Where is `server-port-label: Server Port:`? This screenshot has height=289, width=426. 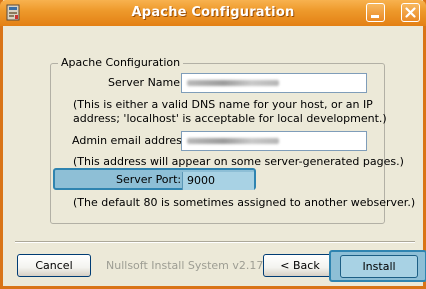 server-port-label: Server Port: is located at coordinates (149, 179).